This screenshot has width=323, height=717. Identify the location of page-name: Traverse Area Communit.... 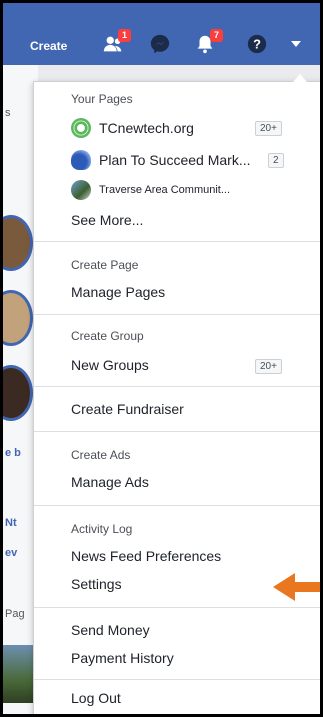
(165, 190).